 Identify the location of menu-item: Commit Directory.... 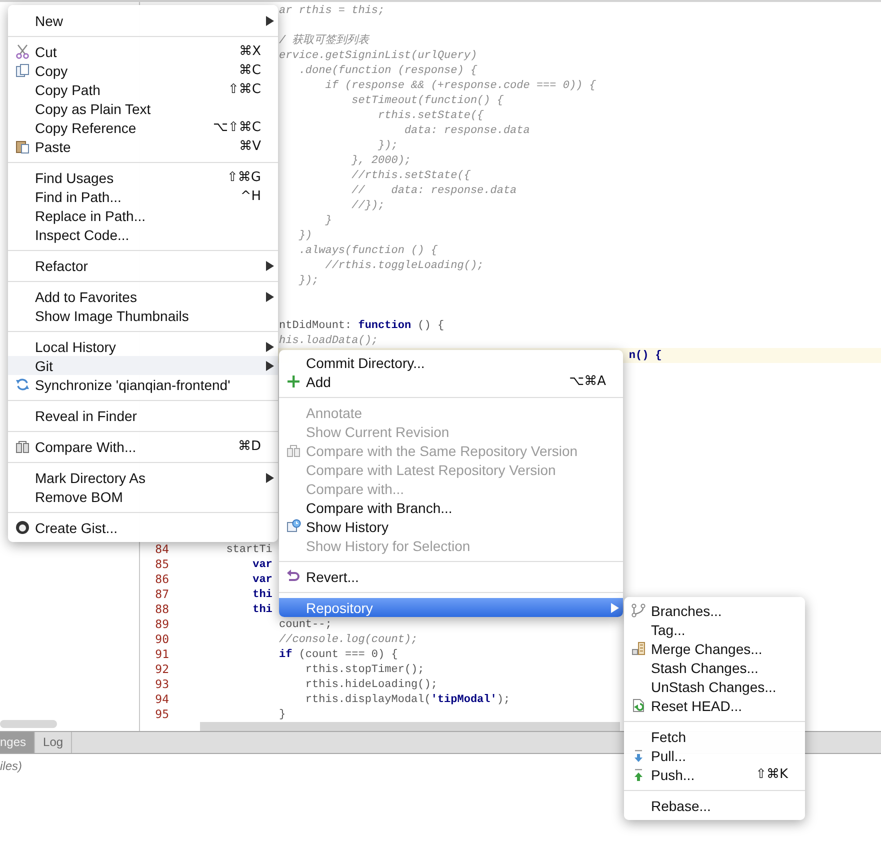
(451, 362).